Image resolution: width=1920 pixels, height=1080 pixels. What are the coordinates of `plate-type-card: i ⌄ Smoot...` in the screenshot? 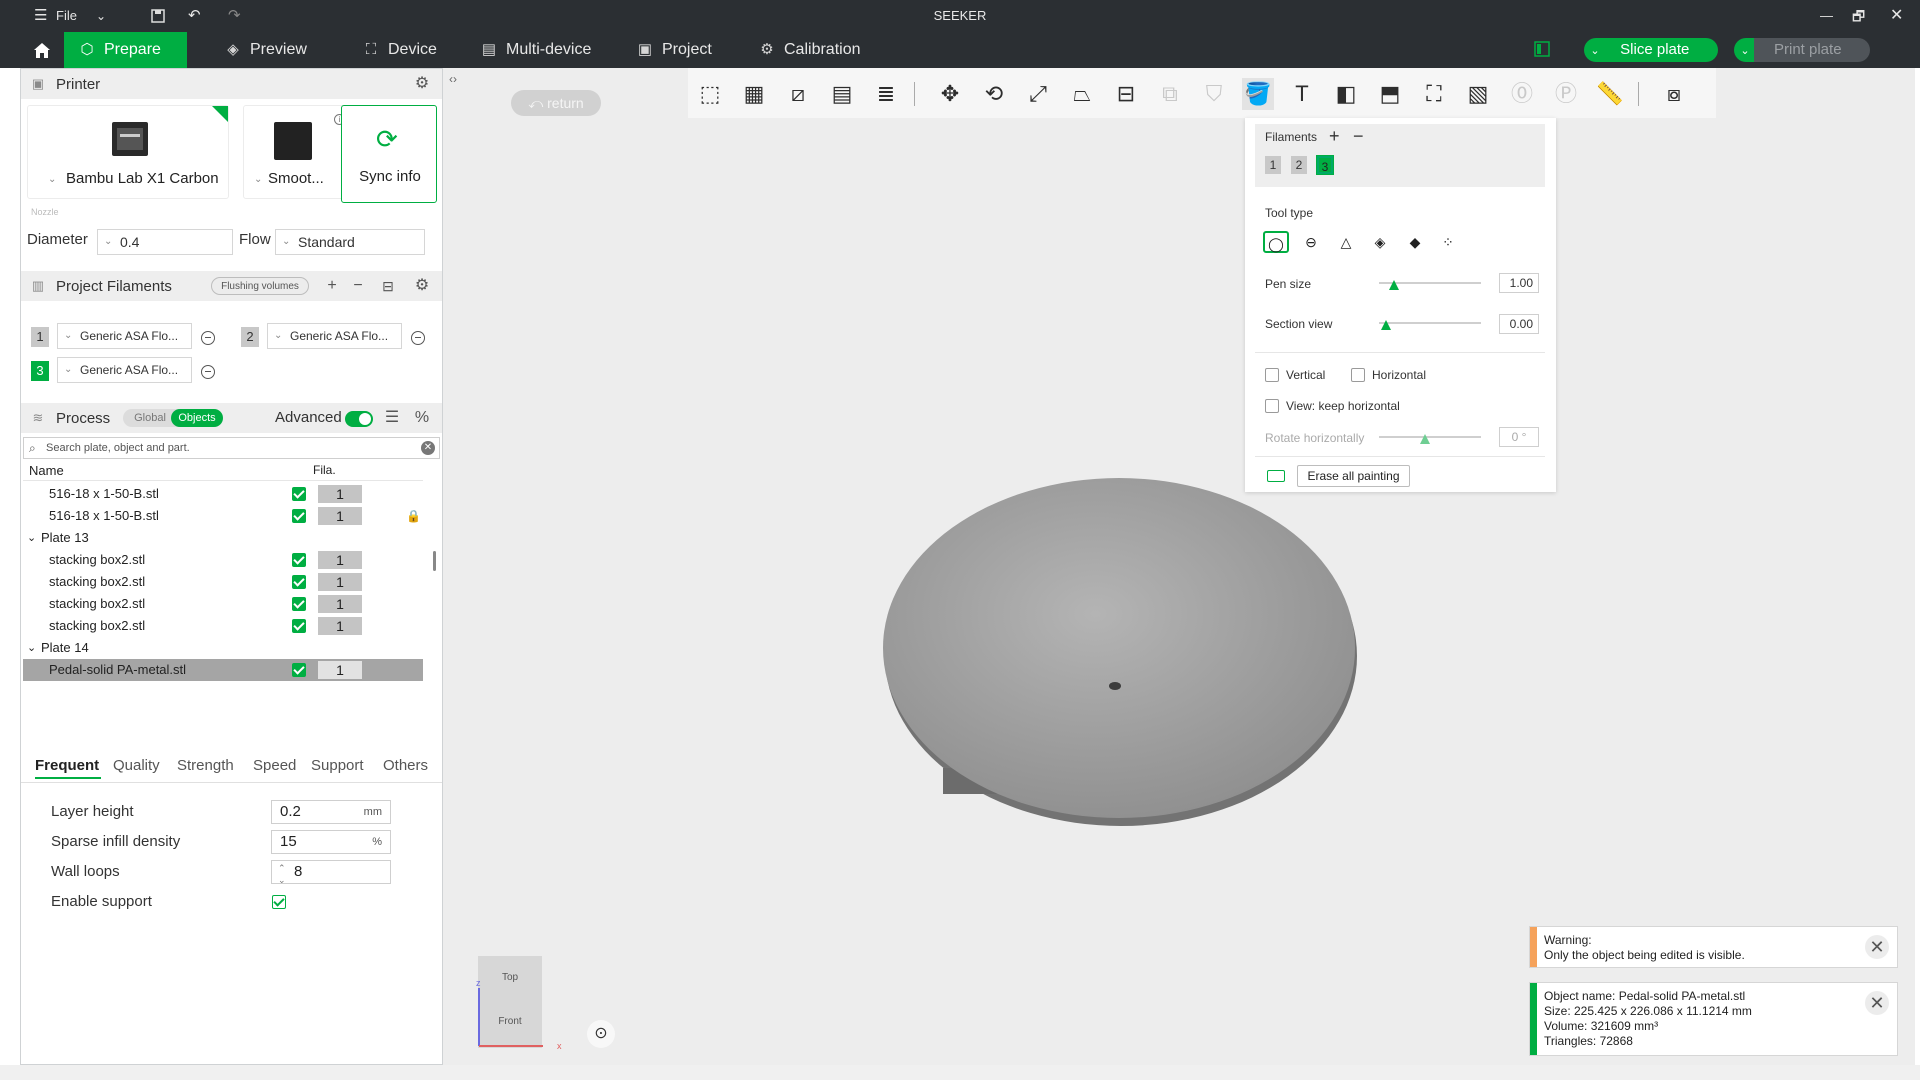 It's located at (299, 152).